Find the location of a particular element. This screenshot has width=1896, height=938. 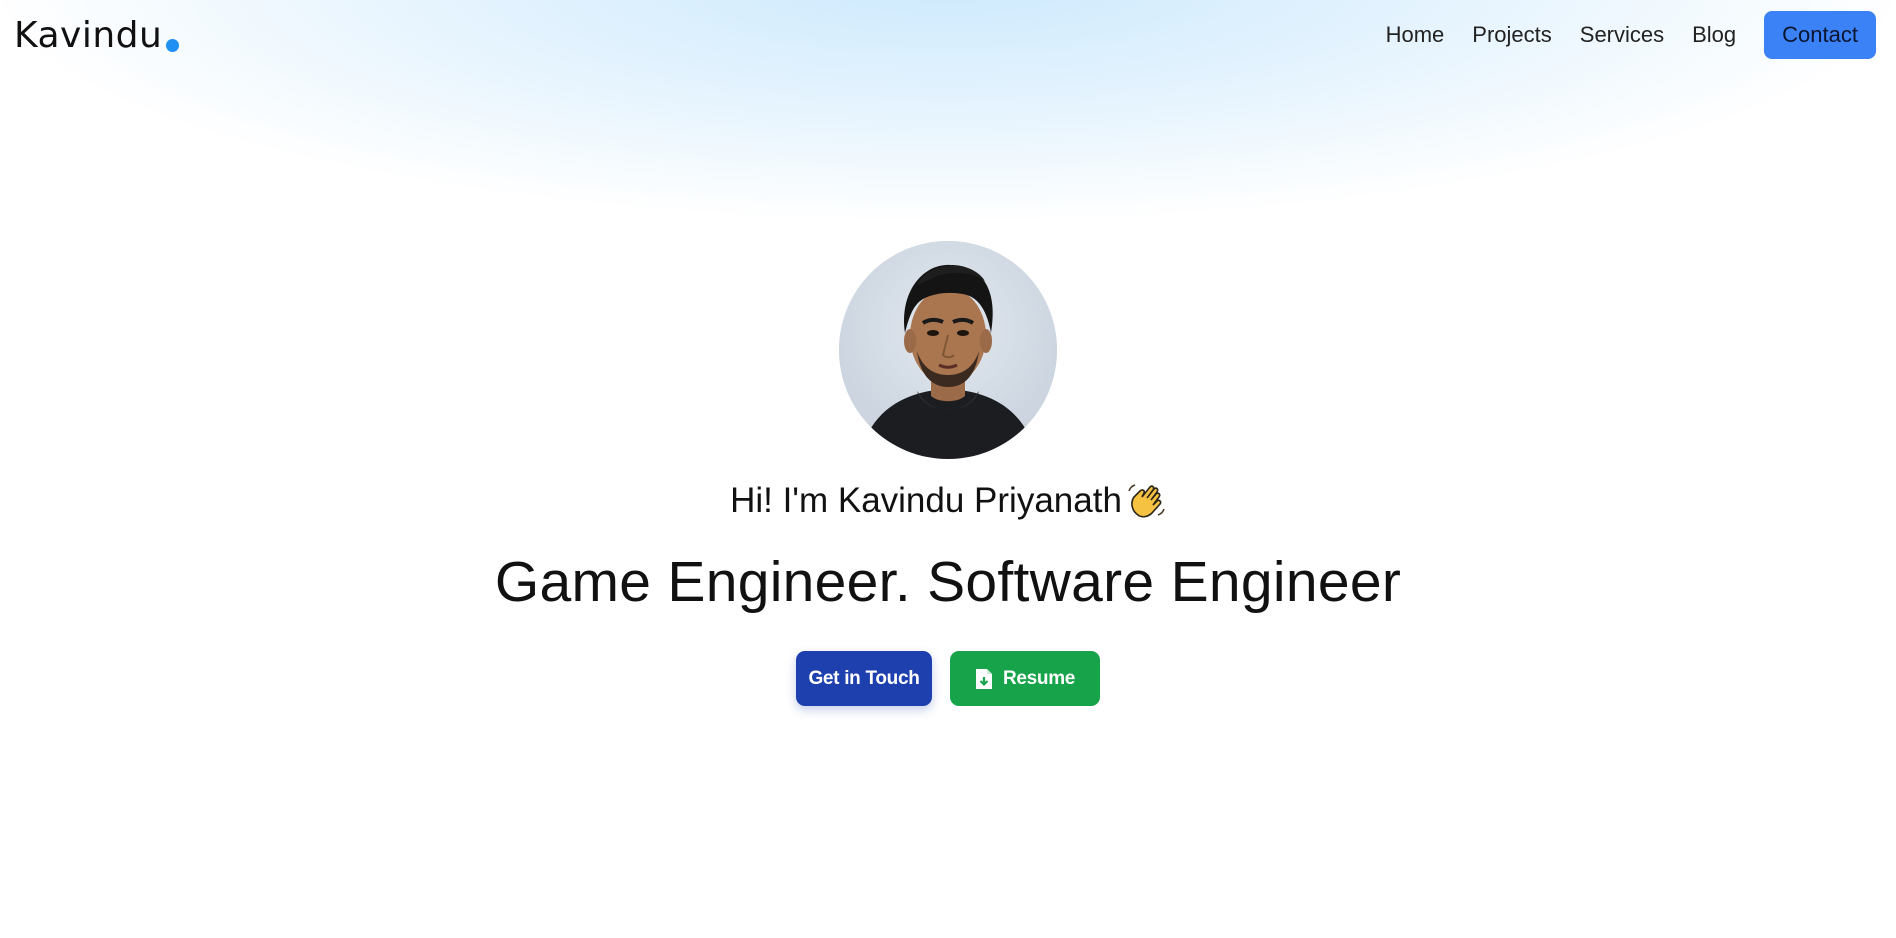

greeting: Hi! I'm Kavindu Priyanath is located at coordinates (948, 501).